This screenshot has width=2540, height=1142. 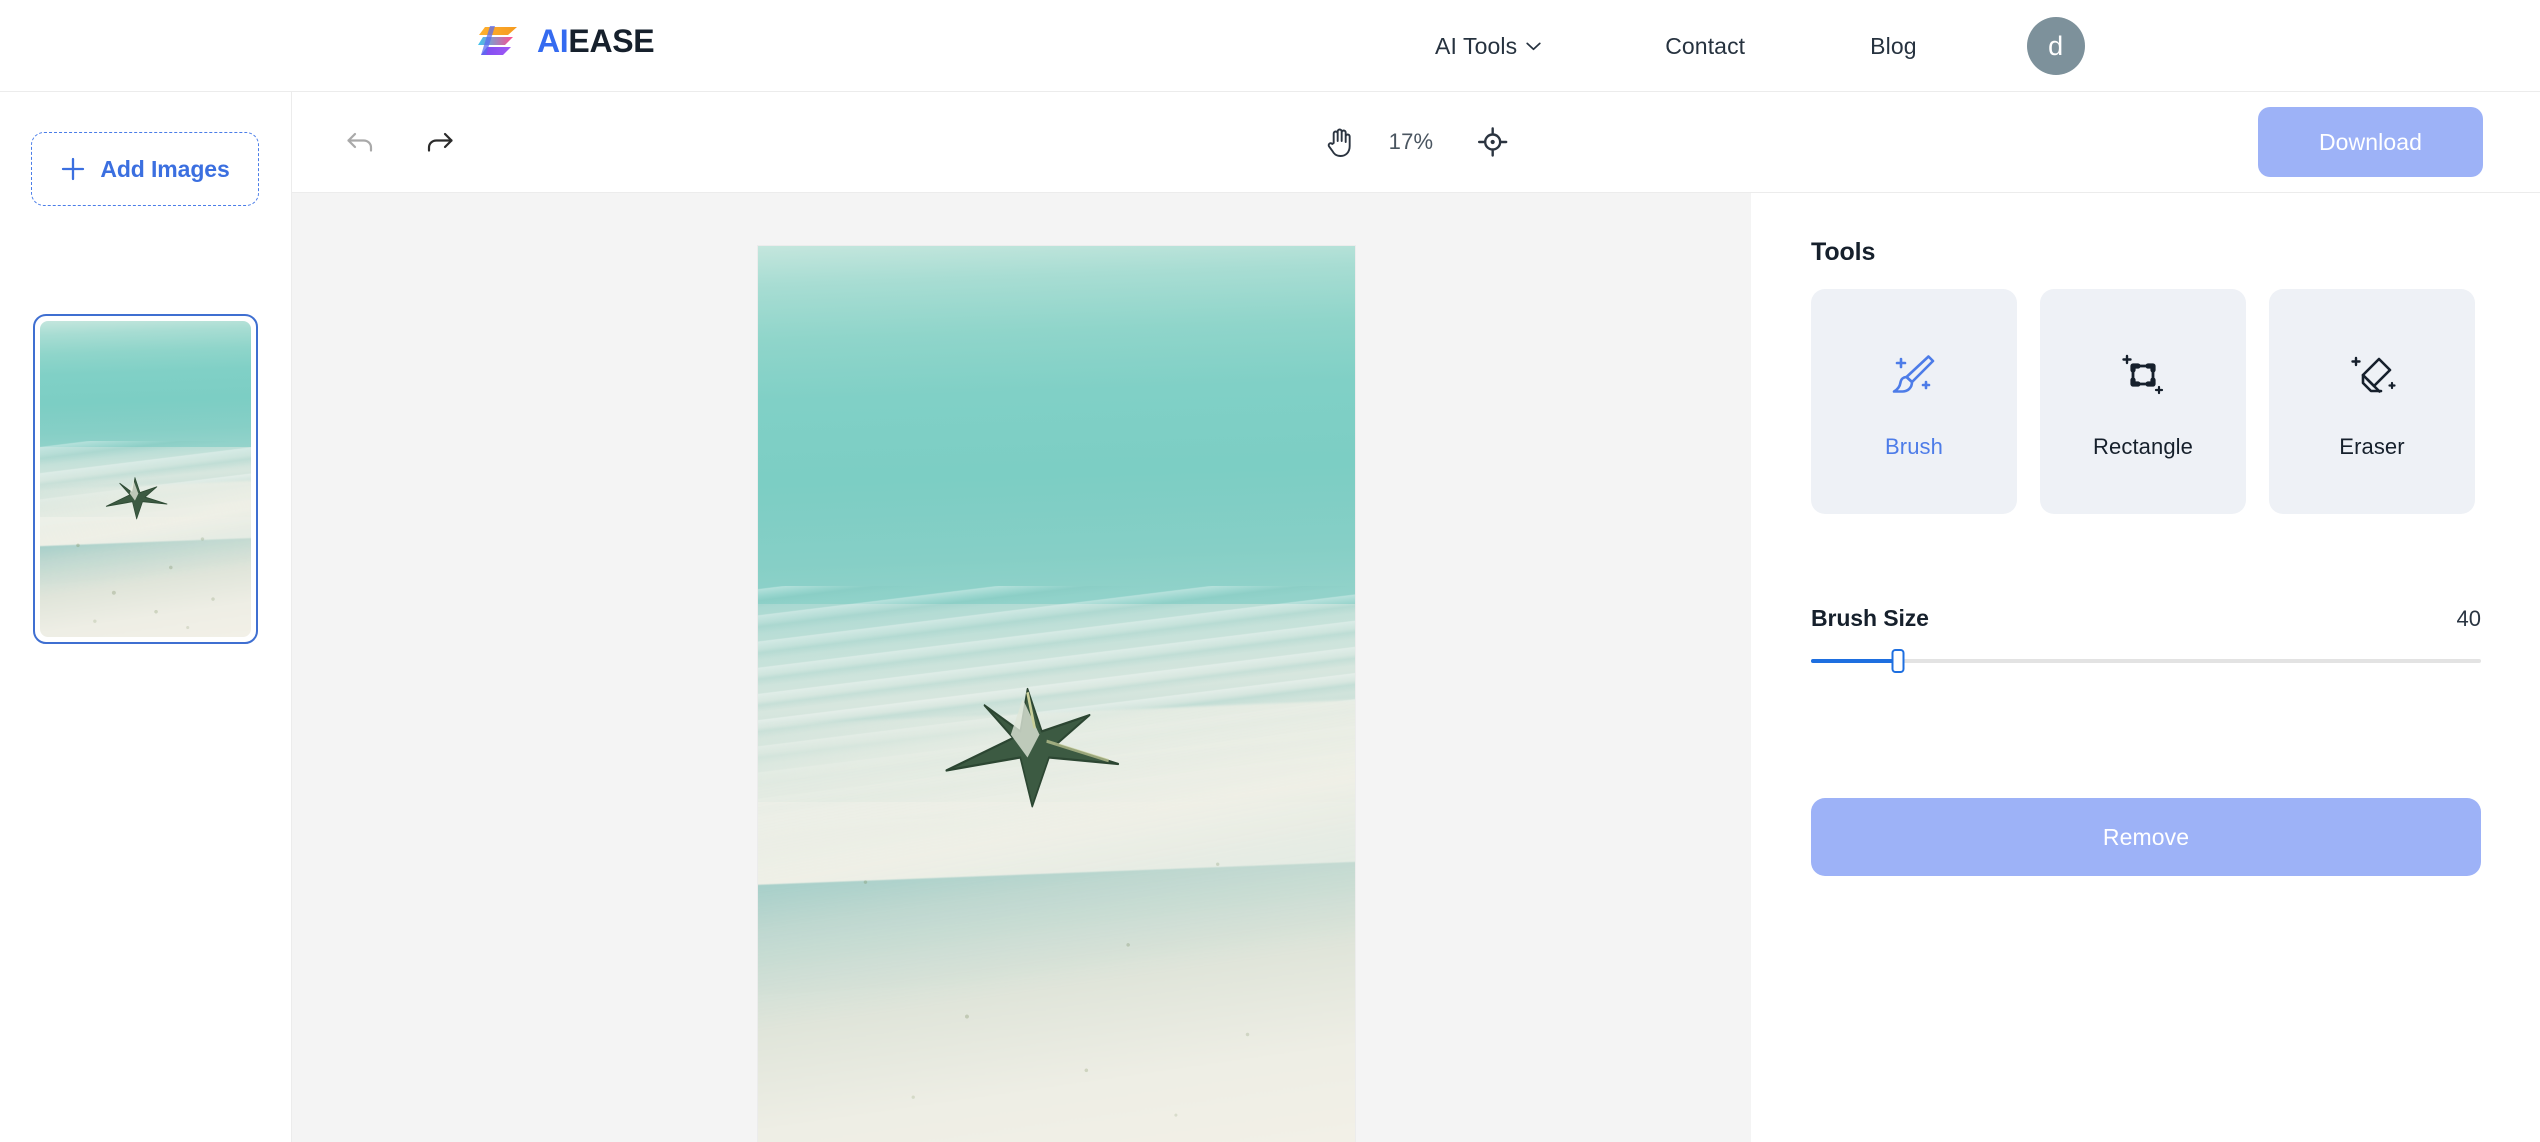 I want to click on slider-track, so click(x=2146, y=661).